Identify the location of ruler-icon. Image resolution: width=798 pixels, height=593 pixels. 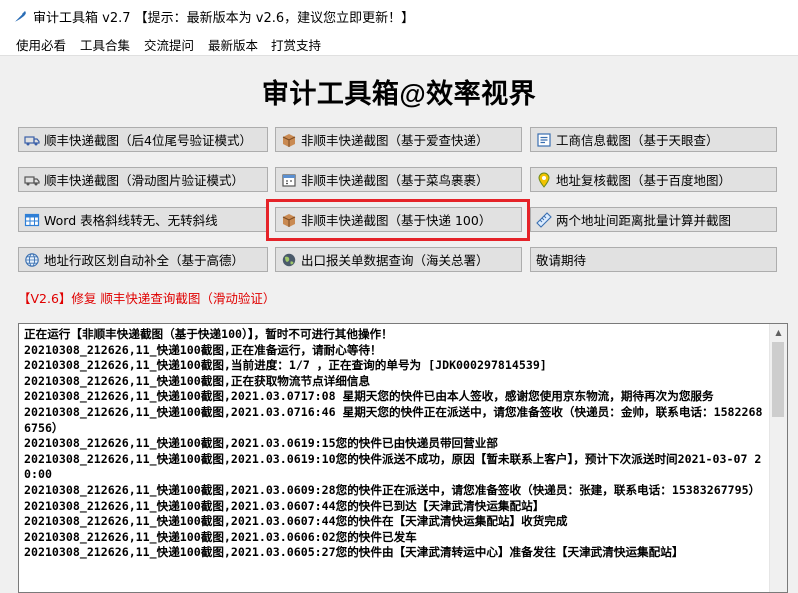
(544, 219).